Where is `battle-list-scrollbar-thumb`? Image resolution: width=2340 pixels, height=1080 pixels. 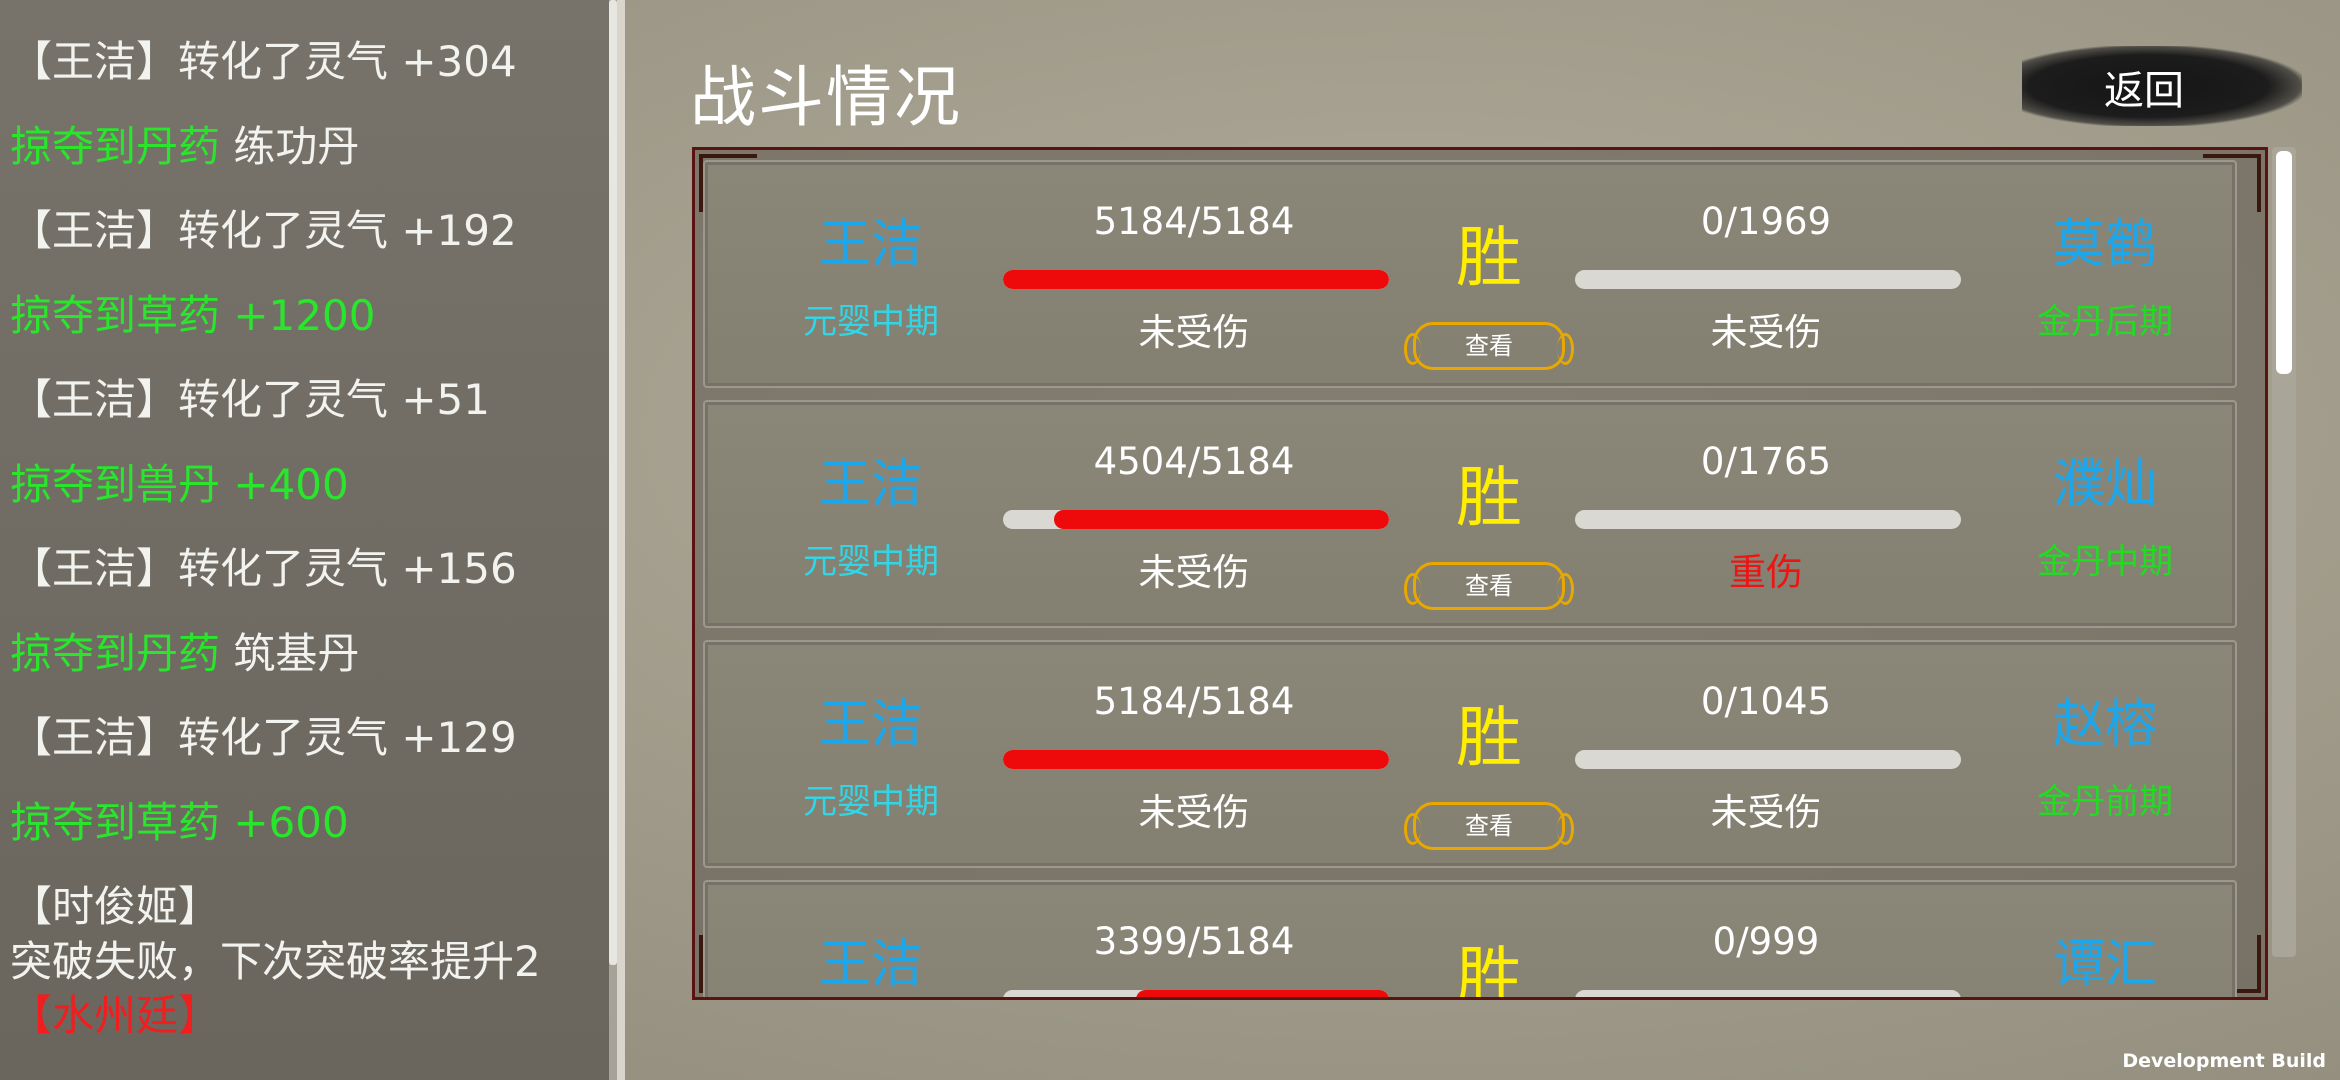
battle-list-scrollbar-thumb is located at coordinates (2284, 262).